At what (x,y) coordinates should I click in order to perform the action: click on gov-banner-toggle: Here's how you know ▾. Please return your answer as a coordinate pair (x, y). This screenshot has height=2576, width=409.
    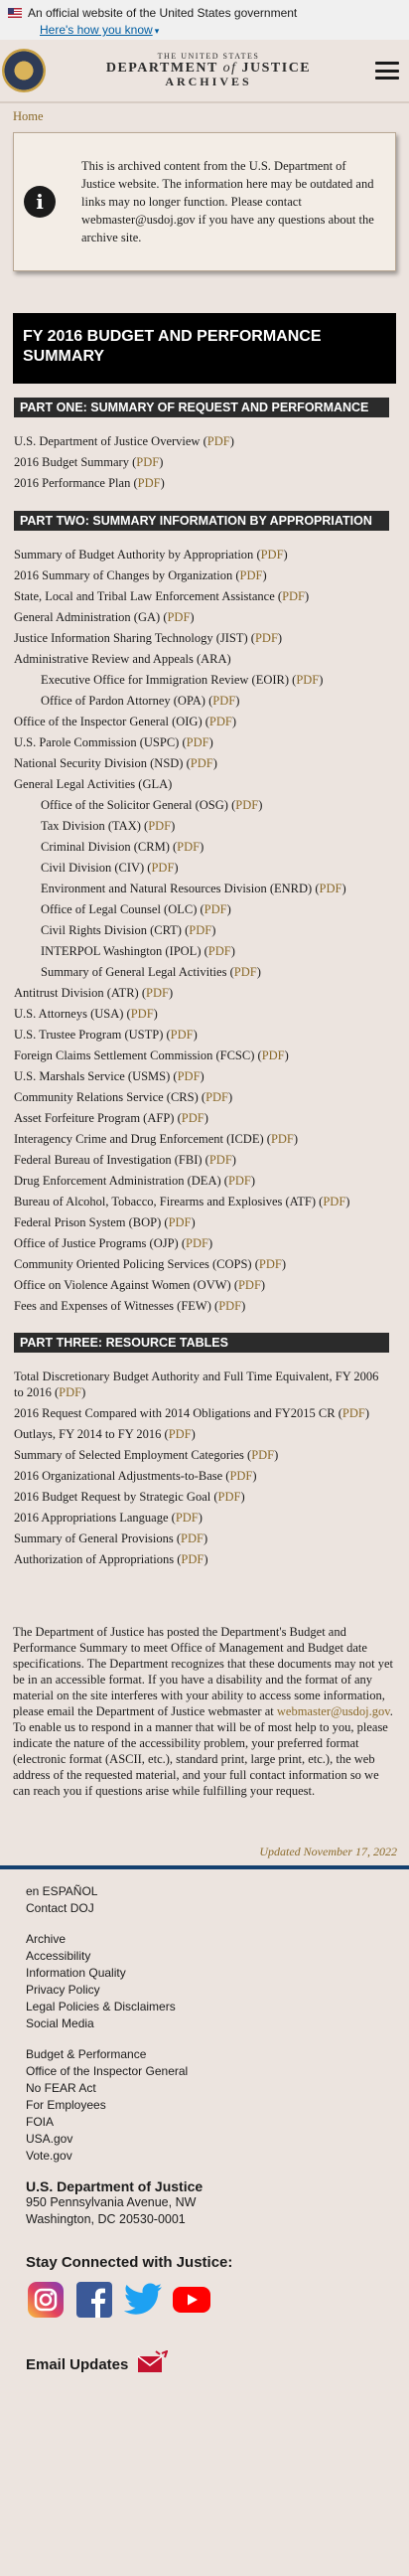
    Looking at the image, I should click on (204, 30).